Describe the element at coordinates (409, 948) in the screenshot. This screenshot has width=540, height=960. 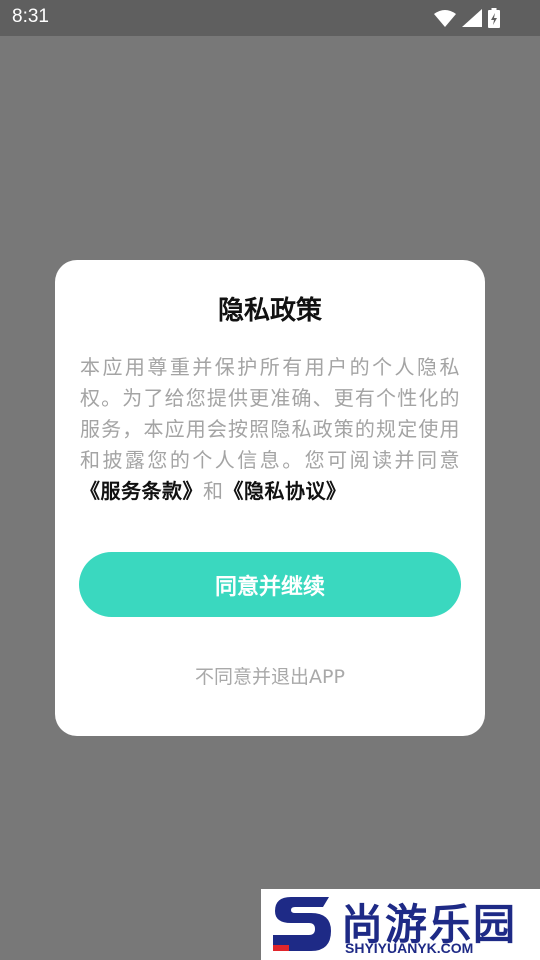
I see `watermark-url: SHYIYUANYK.COM` at that location.